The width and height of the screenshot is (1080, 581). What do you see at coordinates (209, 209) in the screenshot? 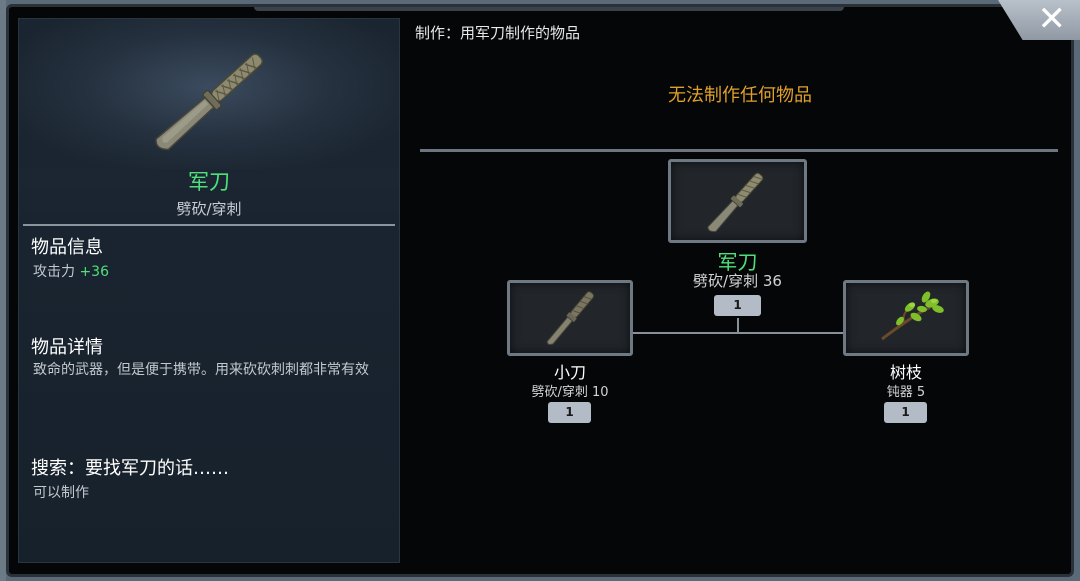
I see `item-type: 劈砍/穿刺` at bounding box center [209, 209].